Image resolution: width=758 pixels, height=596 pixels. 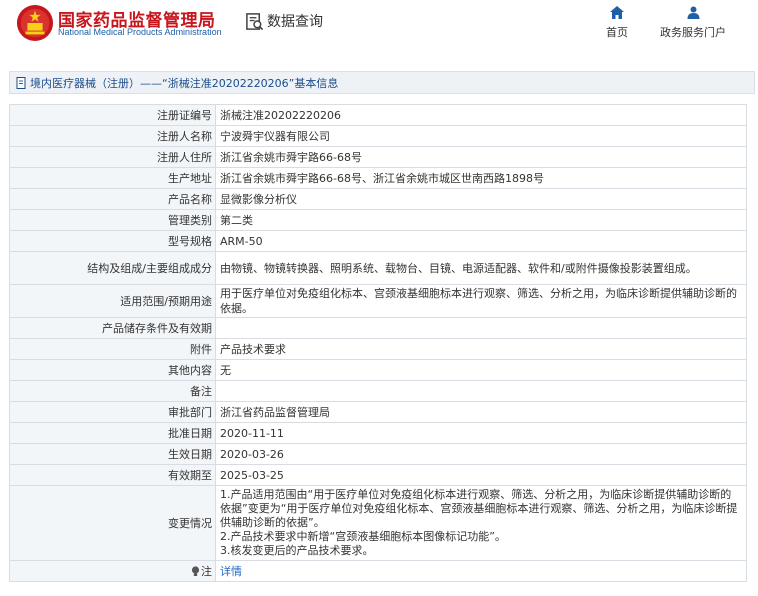 I want to click on field-value: 浙械注准20202220206, so click(x=481, y=115).